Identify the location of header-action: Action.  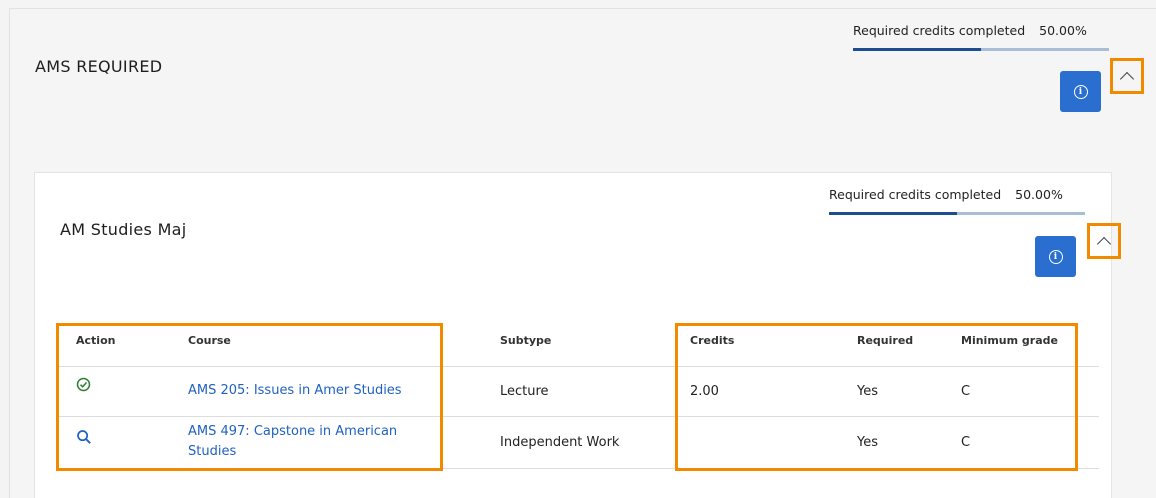
(96, 340).